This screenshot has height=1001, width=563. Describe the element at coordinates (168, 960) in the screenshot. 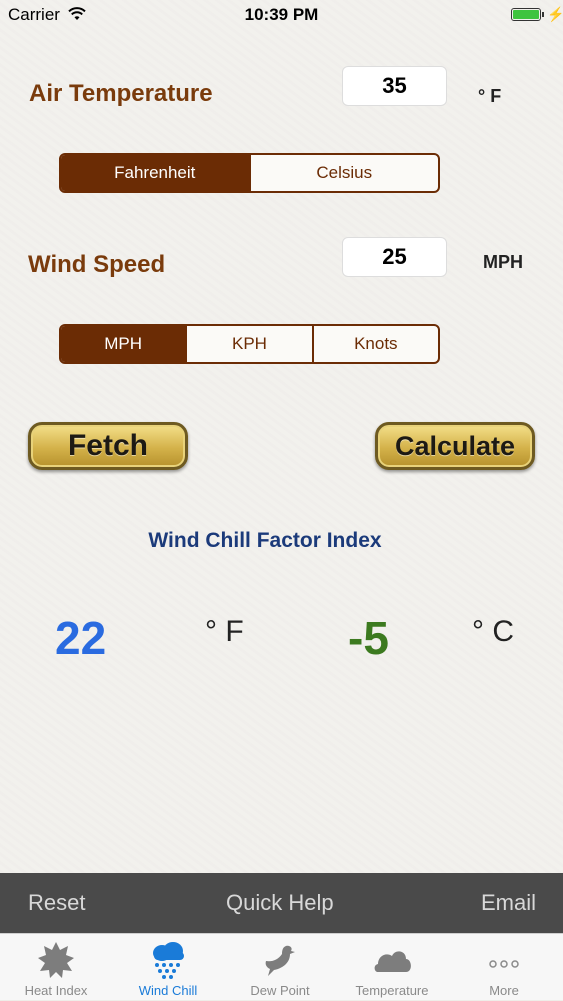

I see `snow-cloud-icon` at that location.